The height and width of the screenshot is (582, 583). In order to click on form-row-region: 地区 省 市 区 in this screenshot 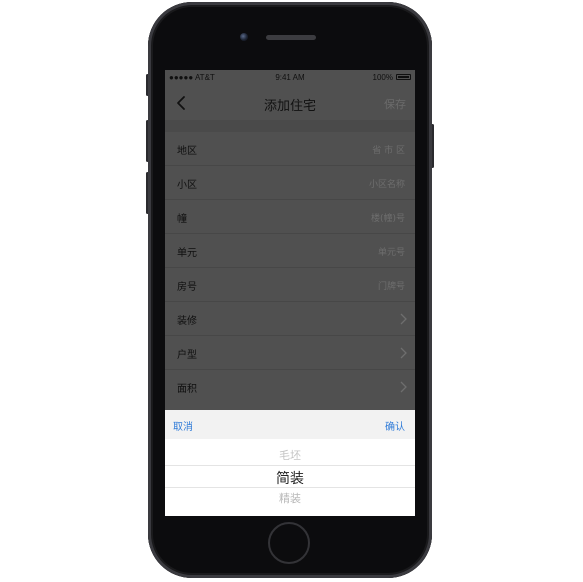, I will do `click(290, 149)`.